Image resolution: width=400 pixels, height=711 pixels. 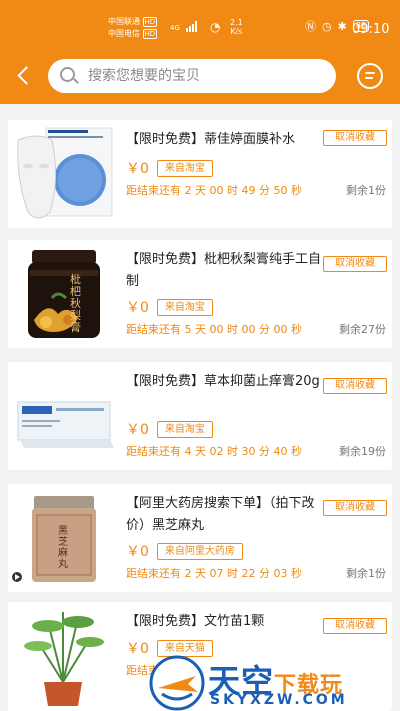 What do you see at coordinates (215, 27) in the screenshot?
I see `wifi-icon: ◔` at bounding box center [215, 27].